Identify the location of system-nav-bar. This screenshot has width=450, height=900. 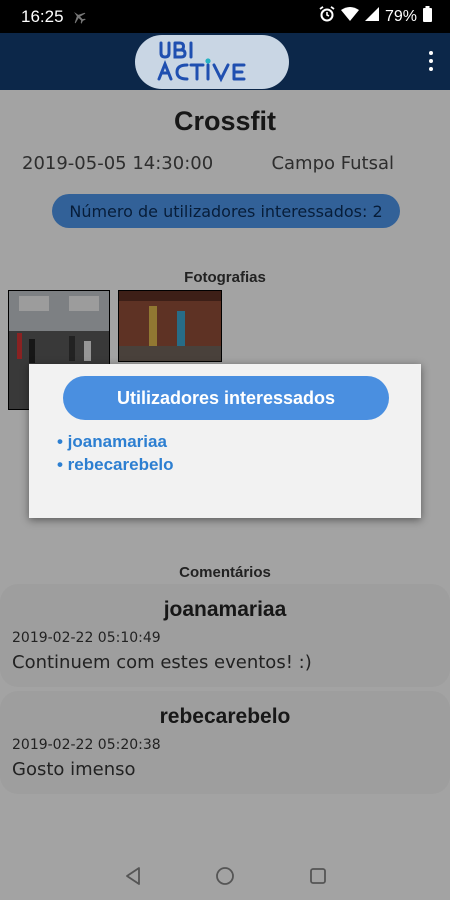
(225, 876).